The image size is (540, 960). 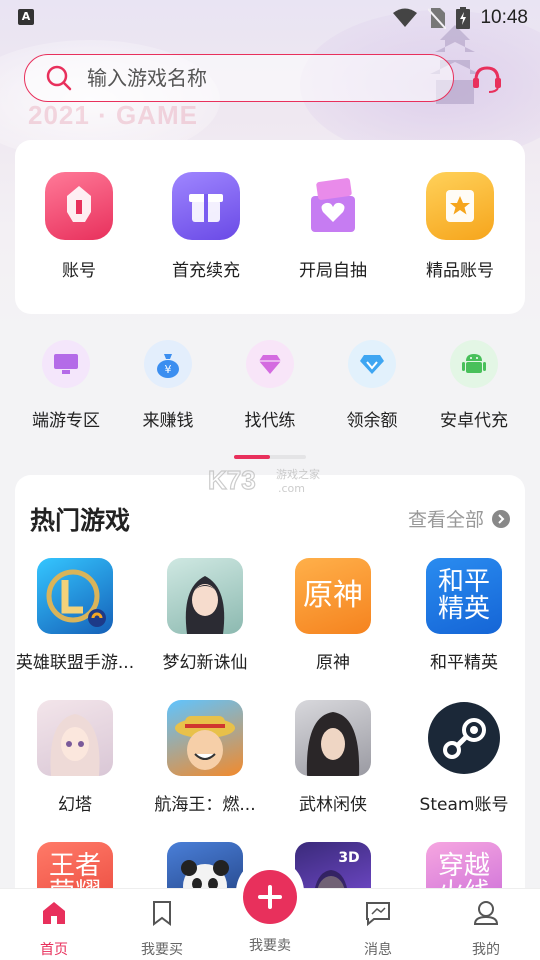 What do you see at coordinates (206, 206) in the screenshot?
I see `gift-box-icon` at bounding box center [206, 206].